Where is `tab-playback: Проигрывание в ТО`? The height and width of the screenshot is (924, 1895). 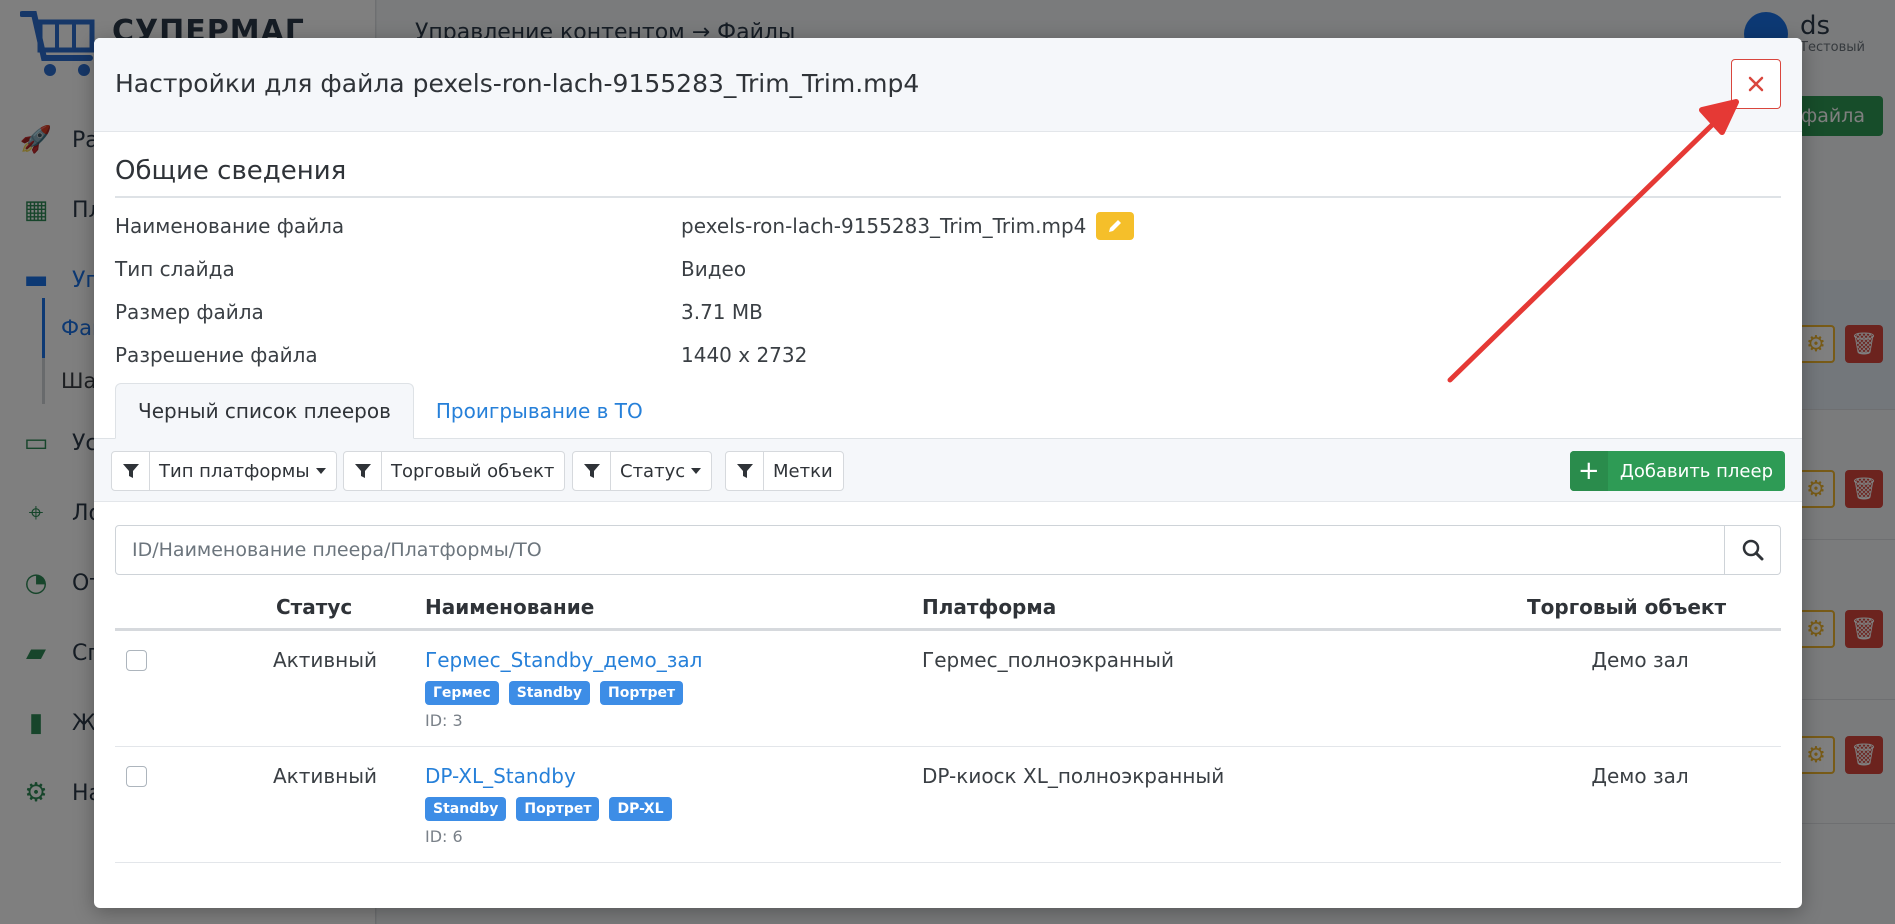
tab-playback: Проигрывание в ТО is located at coordinates (539, 411).